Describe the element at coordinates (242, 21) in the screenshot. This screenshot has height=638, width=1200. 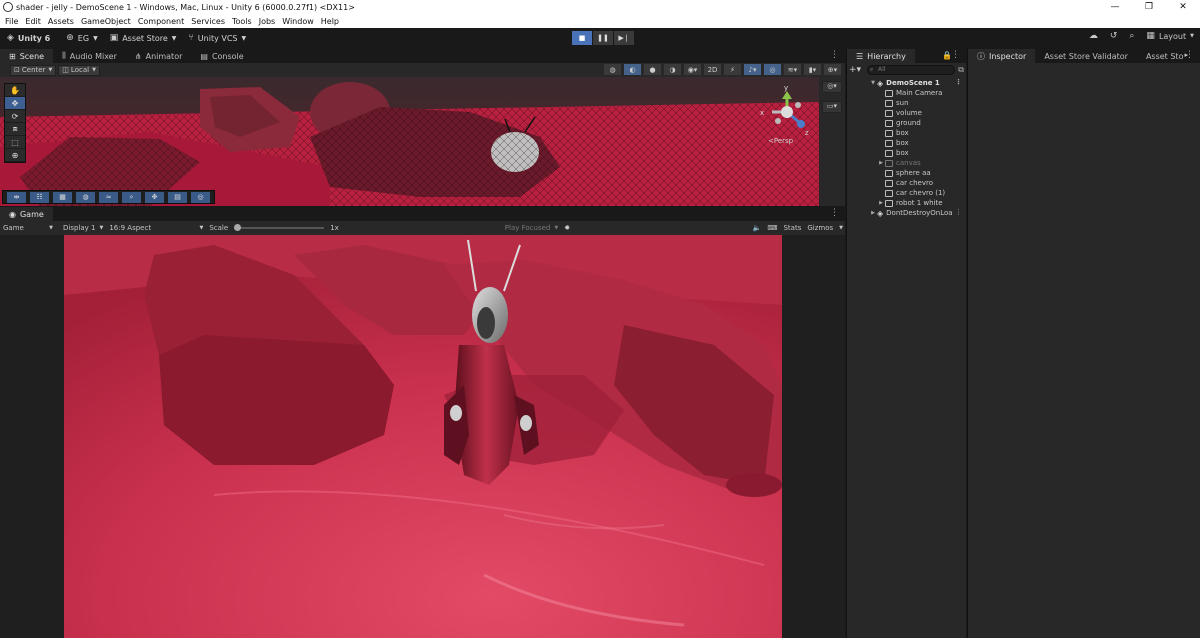
I see `menu-tools: Tools` at that location.